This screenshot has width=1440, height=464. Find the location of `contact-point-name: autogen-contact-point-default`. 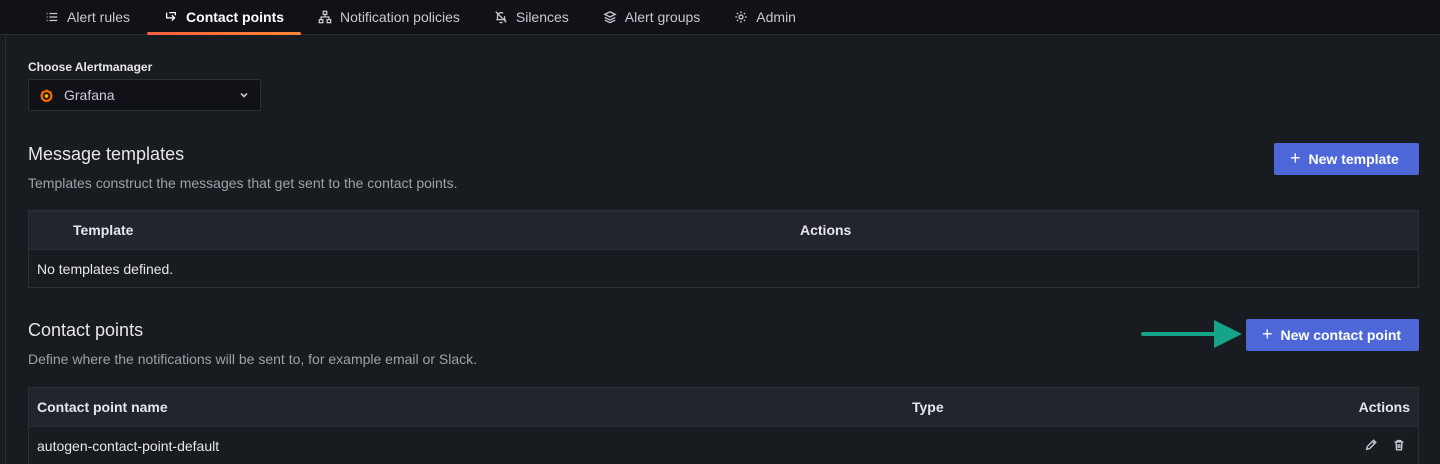

contact-point-name: autogen-contact-point-default is located at coordinates (128, 445).